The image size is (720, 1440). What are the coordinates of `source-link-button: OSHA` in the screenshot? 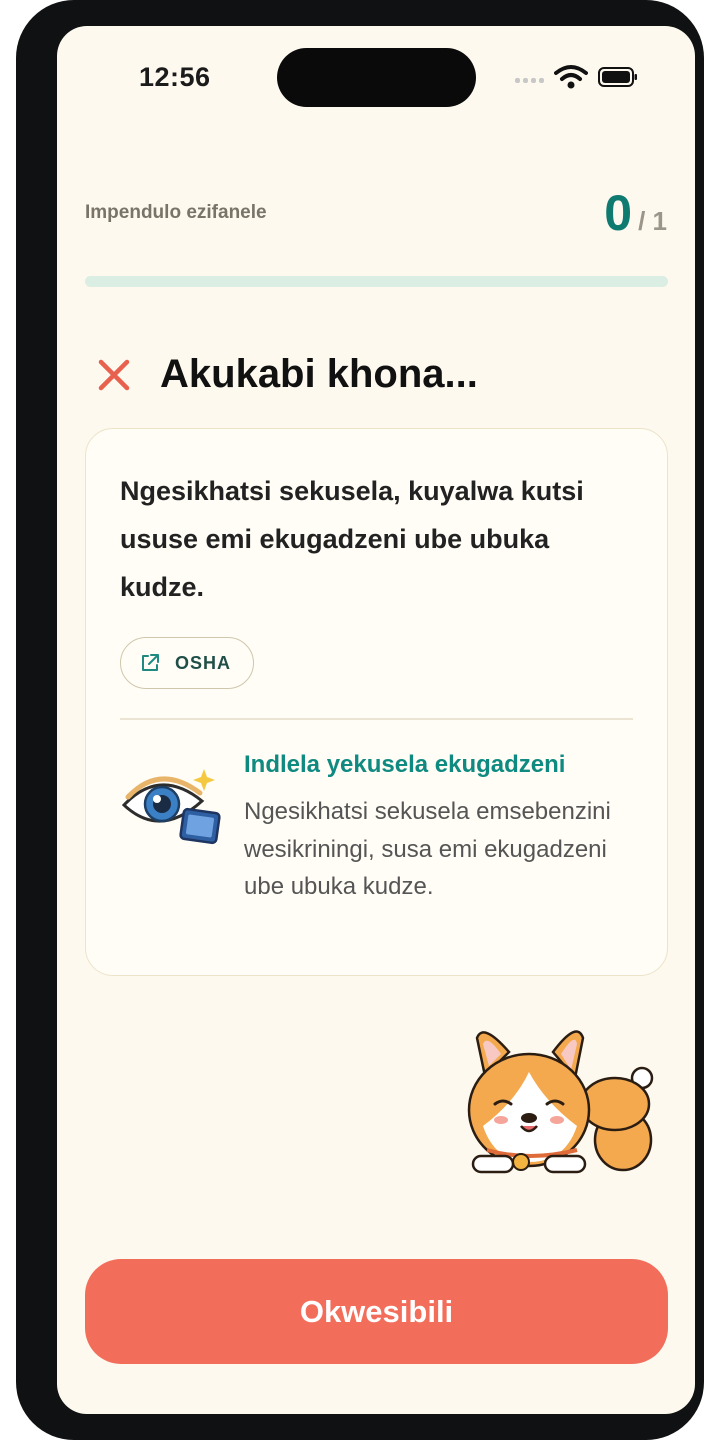 It's located at (187, 663).